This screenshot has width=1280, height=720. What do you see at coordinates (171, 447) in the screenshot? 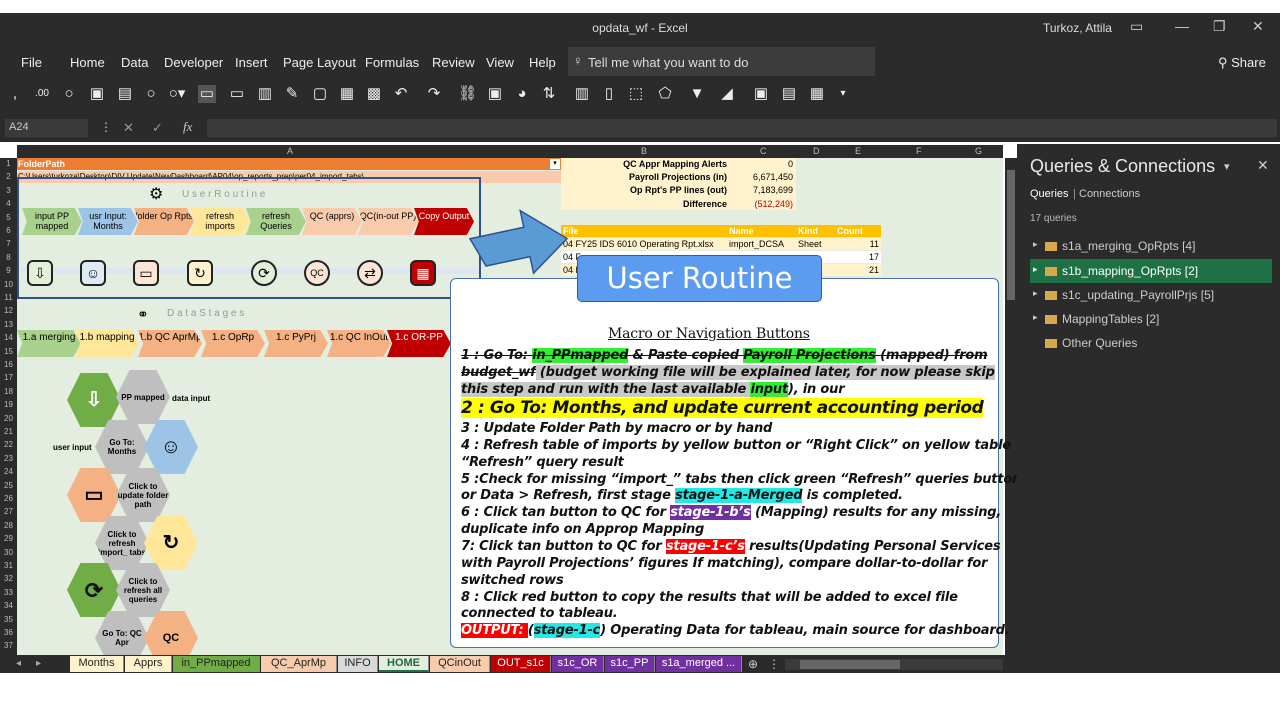
I see `hex-user-icon: ☺` at bounding box center [171, 447].